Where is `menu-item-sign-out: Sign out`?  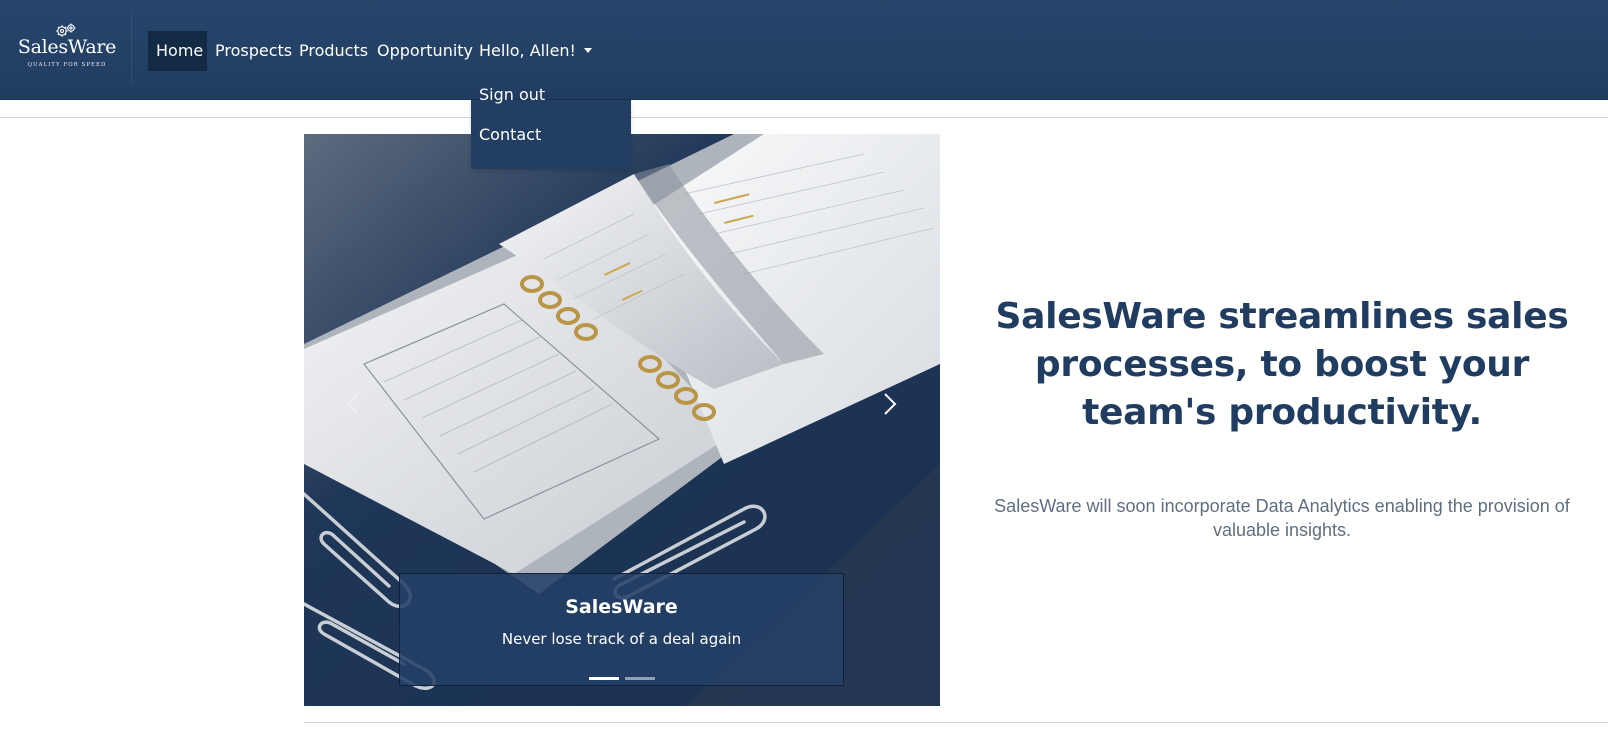
menu-item-sign-out: Sign out is located at coordinates (512, 94).